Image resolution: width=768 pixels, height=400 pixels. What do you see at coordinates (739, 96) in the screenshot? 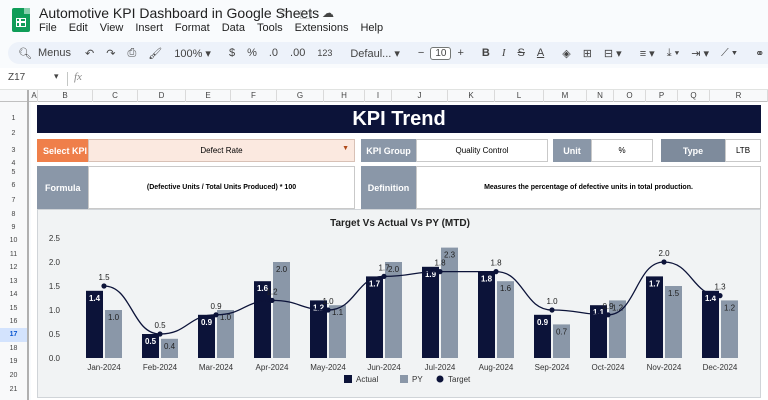
I see `column-header-r: R` at bounding box center [739, 96].